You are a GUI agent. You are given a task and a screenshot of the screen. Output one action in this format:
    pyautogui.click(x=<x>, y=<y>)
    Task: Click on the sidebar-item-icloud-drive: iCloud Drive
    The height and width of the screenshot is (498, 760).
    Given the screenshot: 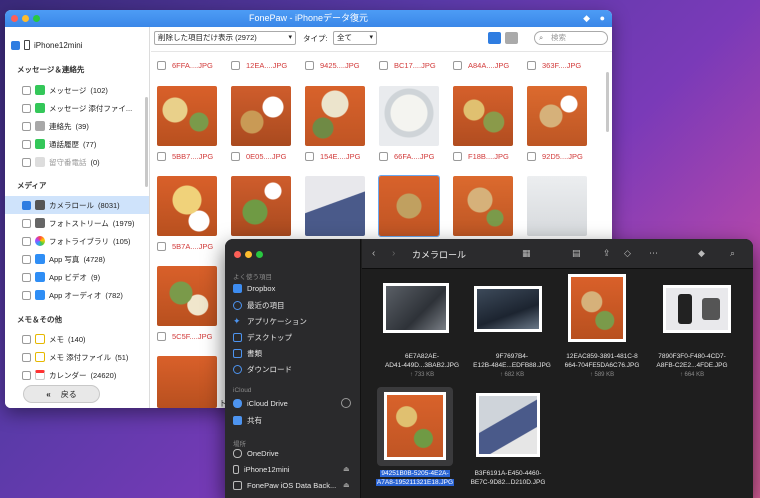 What is the action you would take?
    pyautogui.click(x=260, y=403)
    